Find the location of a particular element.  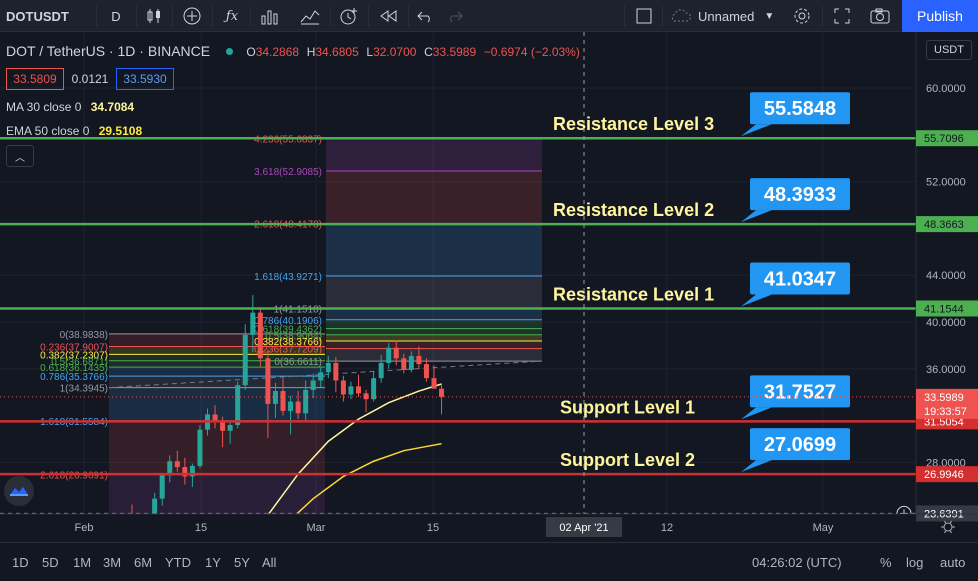

level-label: Resistance Level 1 is located at coordinates (633, 294).